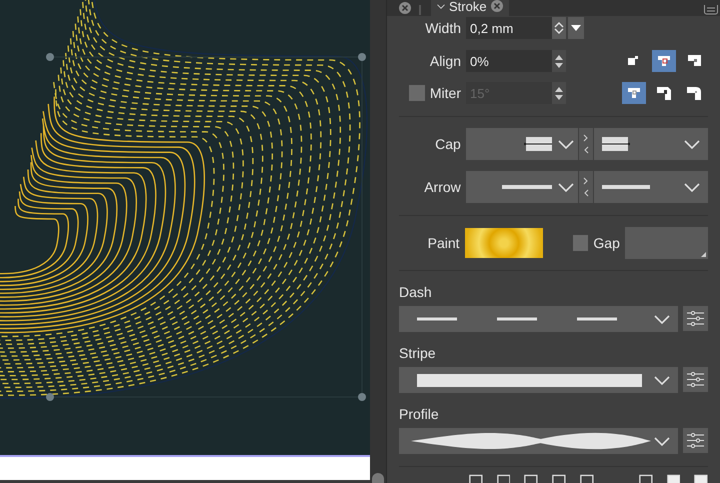 This screenshot has width=720, height=483. I want to click on scrollbar-thumb, so click(378, 478).